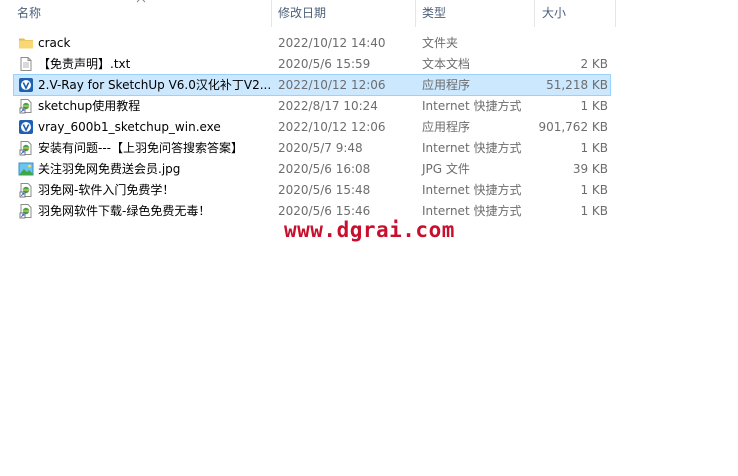 The height and width of the screenshot is (476, 738). I want to click on watermark-text: www.dgrai.com, so click(369, 230).